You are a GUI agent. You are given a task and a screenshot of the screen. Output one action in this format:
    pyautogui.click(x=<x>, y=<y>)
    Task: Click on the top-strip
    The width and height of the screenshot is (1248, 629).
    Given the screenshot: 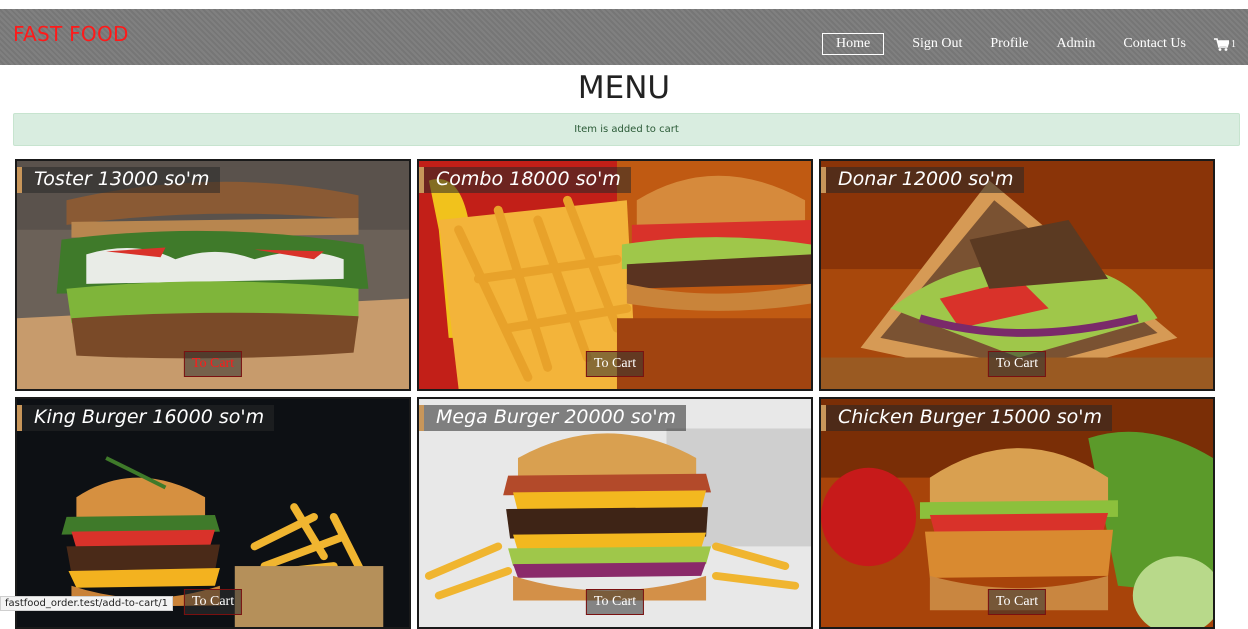 What is the action you would take?
    pyautogui.click(x=624, y=4)
    